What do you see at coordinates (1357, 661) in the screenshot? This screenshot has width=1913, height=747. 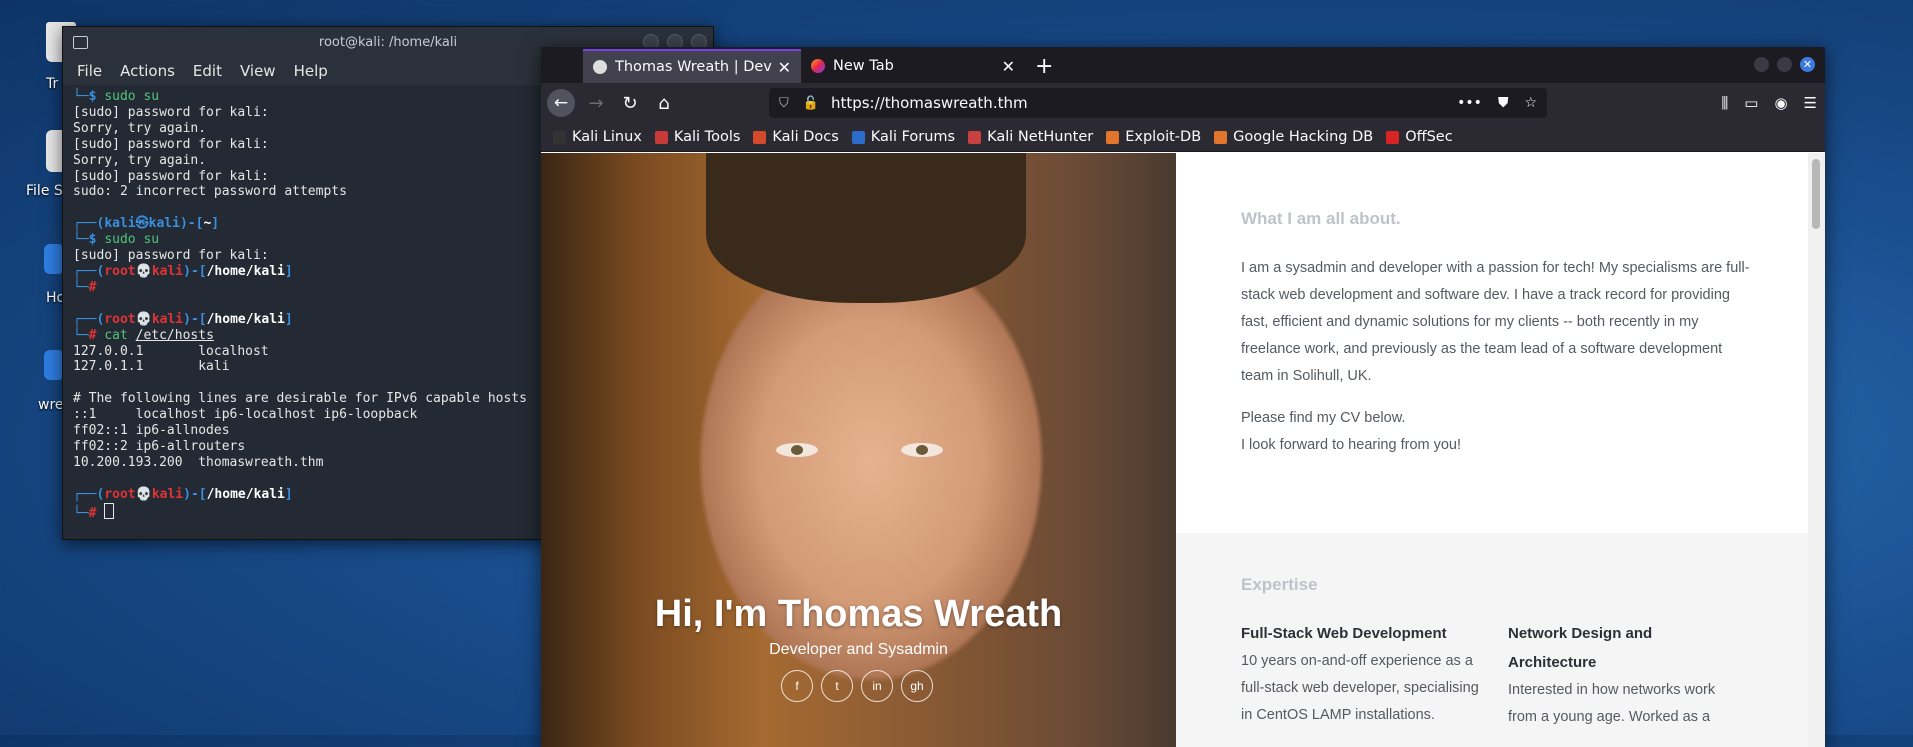 I see `expertise-line: 10 years on-and-off experience as a` at bounding box center [1357, 661].